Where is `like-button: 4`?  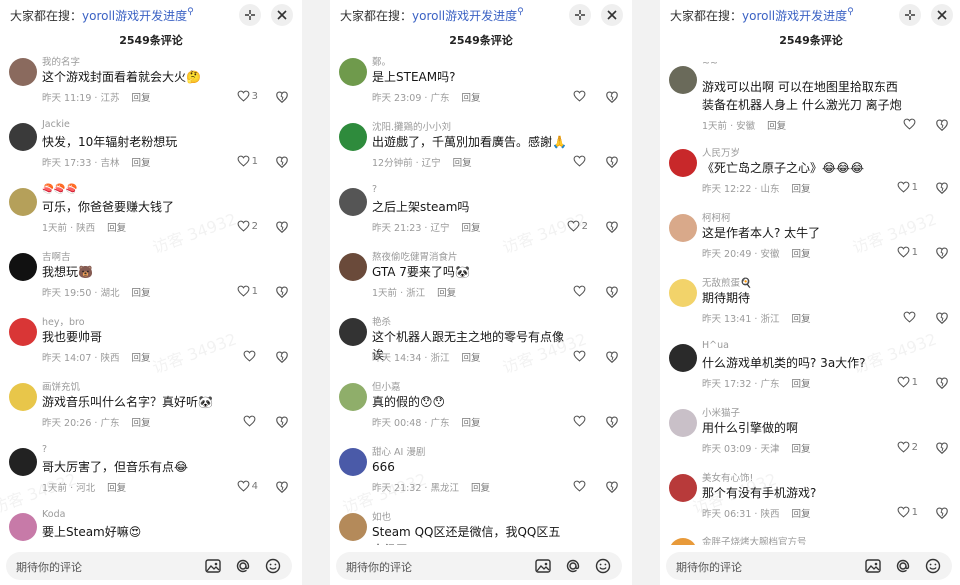
like-button: 4 is located at coordinates (247, 486).